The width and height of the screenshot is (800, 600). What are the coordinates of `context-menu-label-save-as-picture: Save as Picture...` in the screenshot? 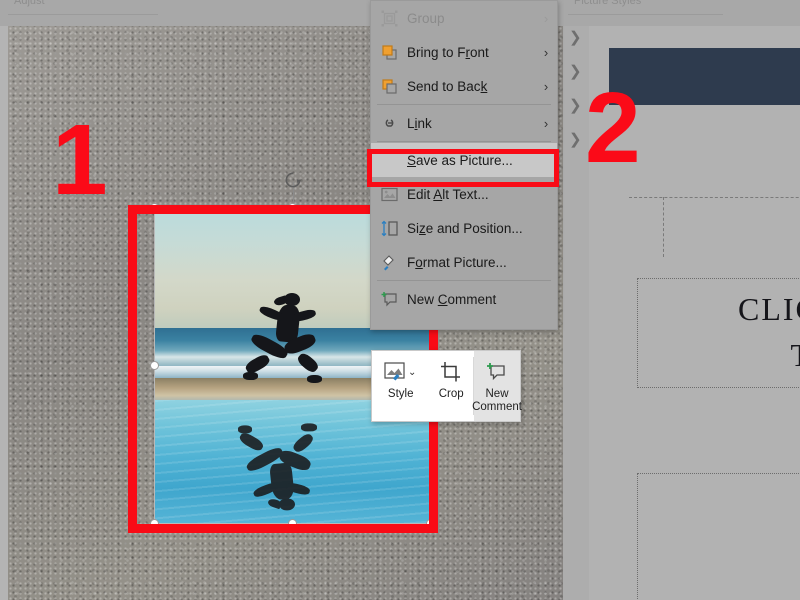 It's located at (460, 160).